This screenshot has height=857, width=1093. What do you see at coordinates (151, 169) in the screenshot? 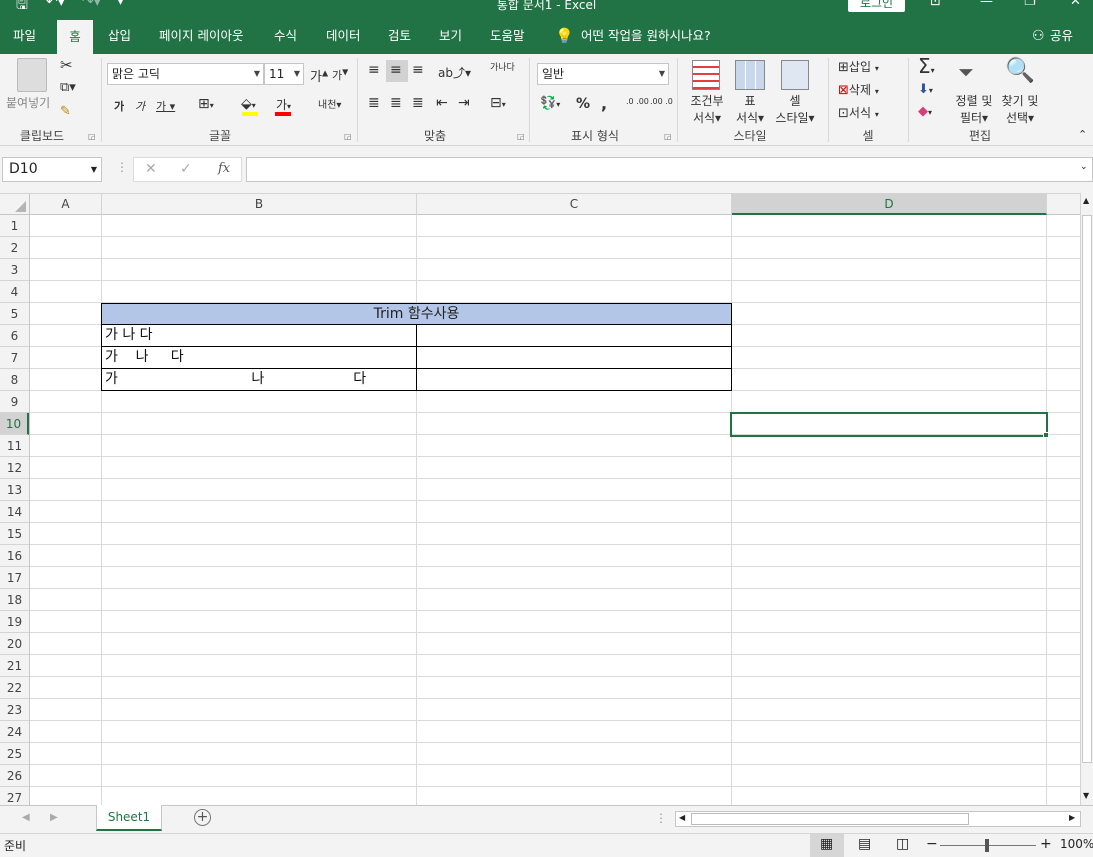
I see `cancel-icon: ✕` at bounding box center [151, 169].